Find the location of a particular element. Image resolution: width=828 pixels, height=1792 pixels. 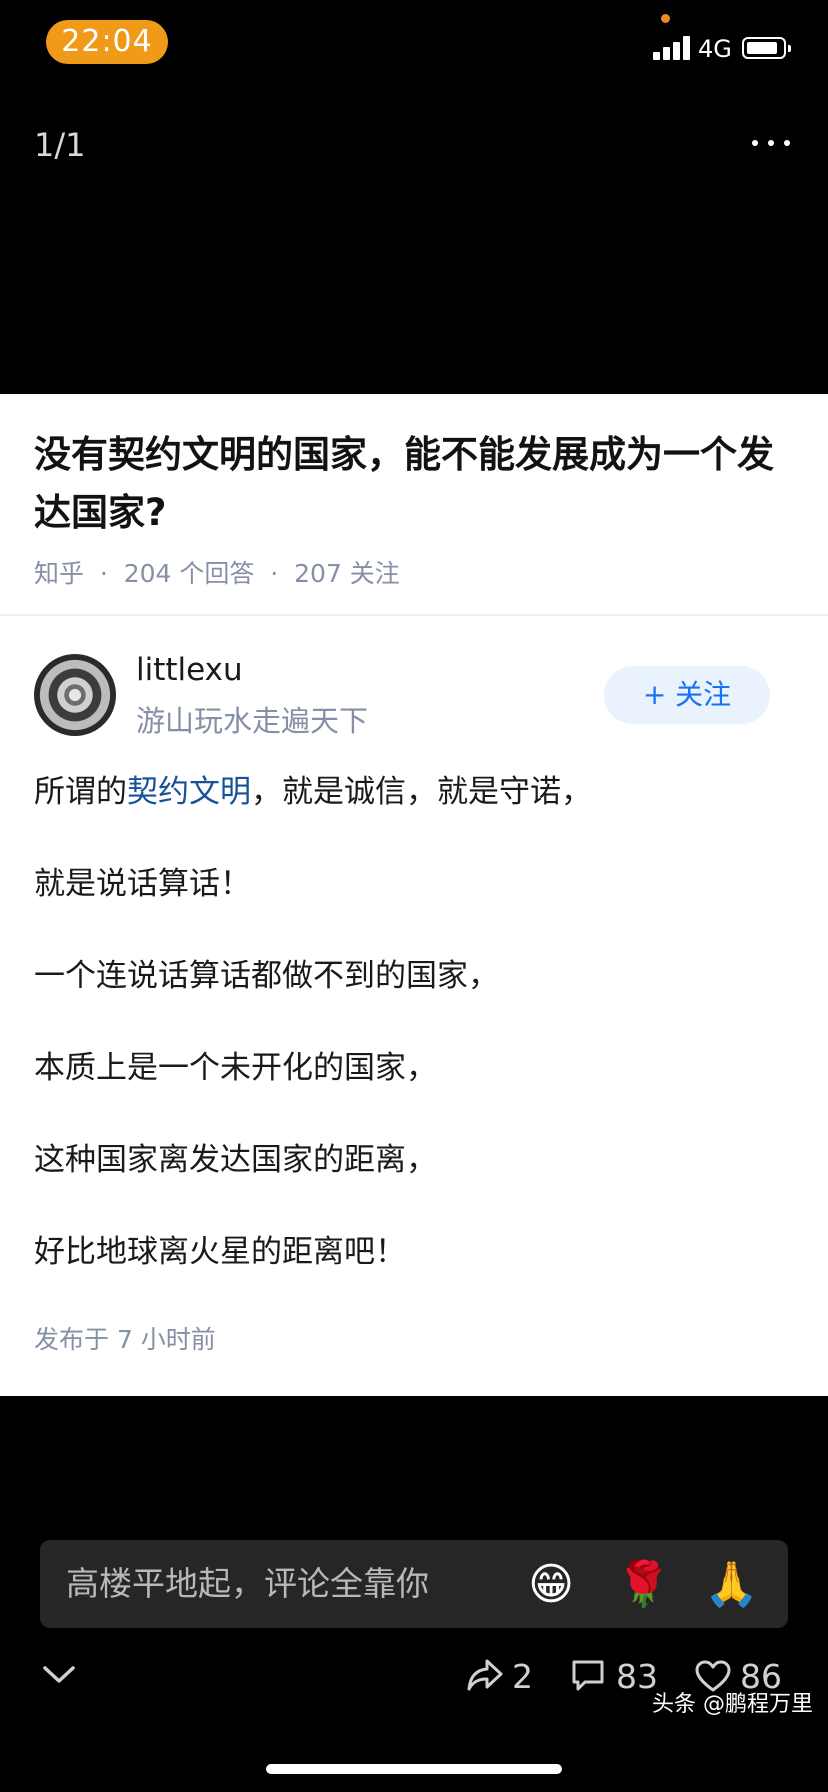

share-count: 2 is located at coordinates (522, 1676).